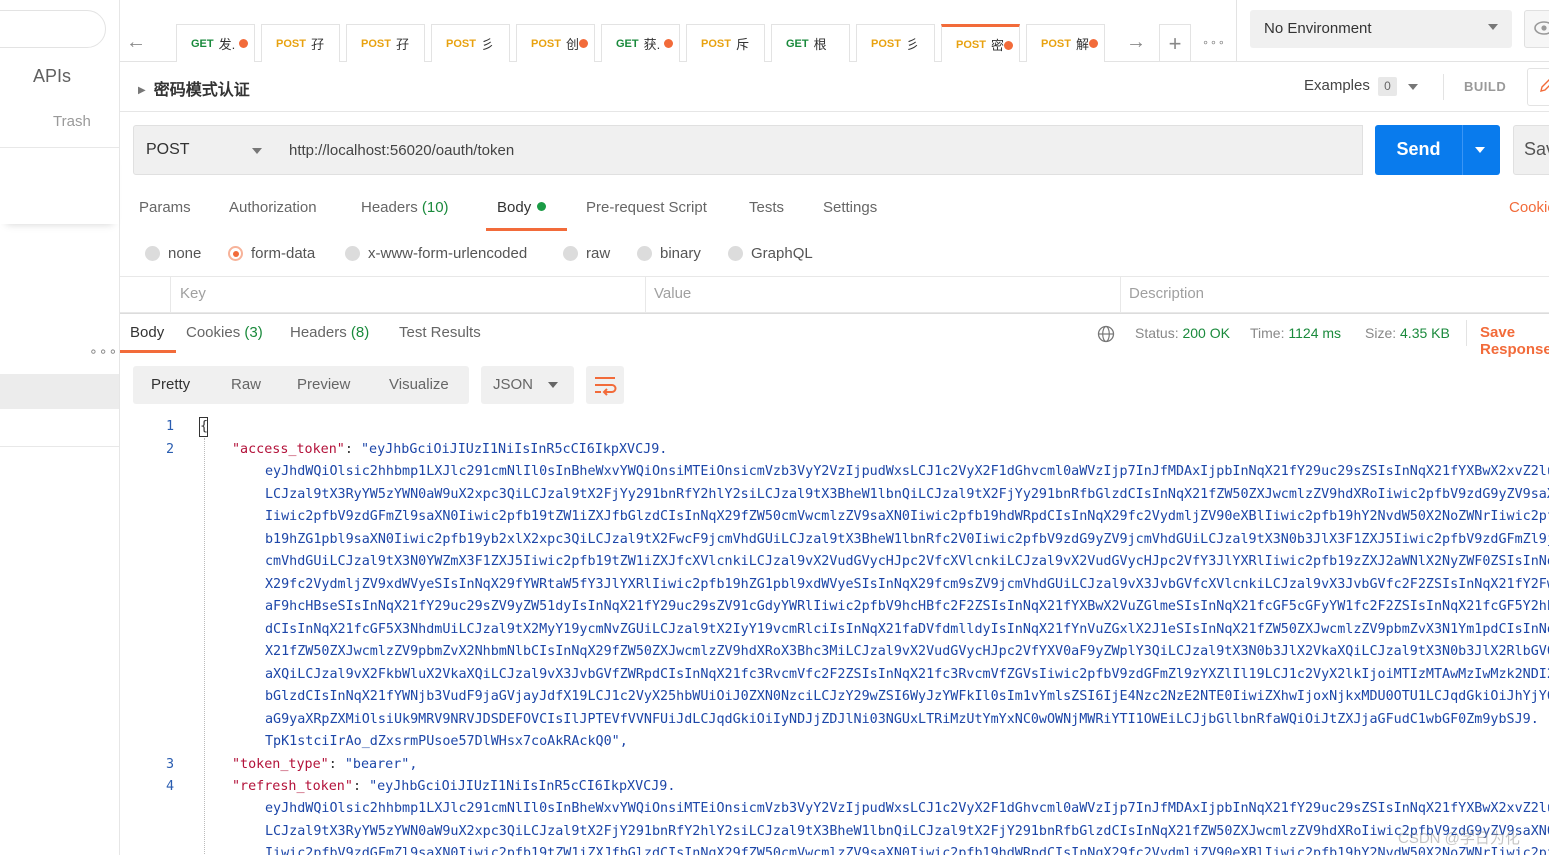 The image size is (1549, 855). Describe the element at coordinates (185, 253) in the screenshot. I see `body-type-none-label: none` at that location.